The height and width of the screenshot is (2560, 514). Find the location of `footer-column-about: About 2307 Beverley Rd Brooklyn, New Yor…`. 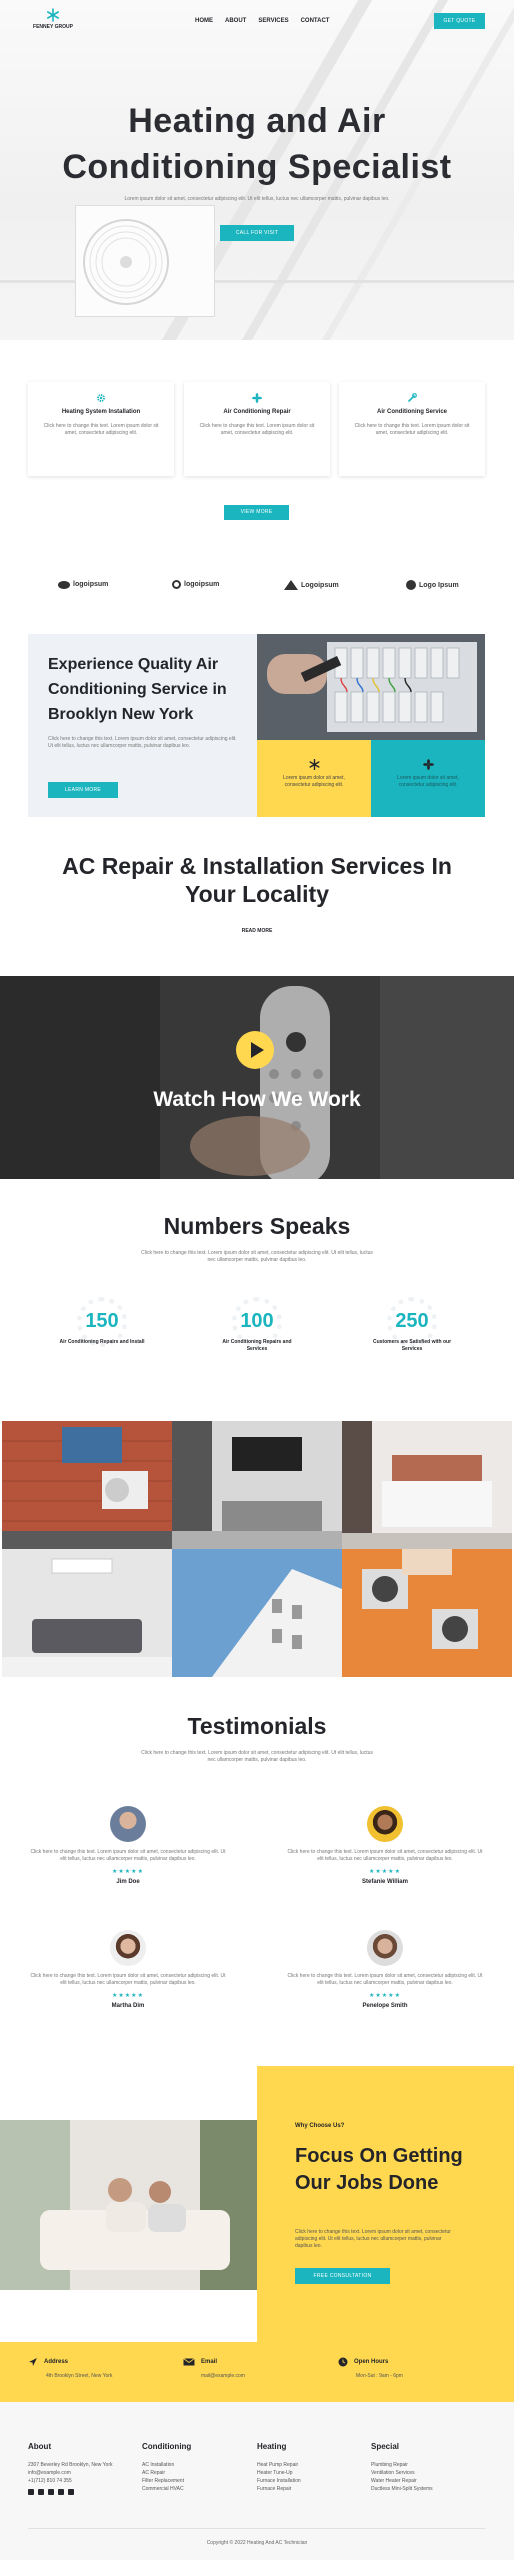

footer-column-about: About 2307 Beverley Rd Brooklyn, New Yor… is located at coordinates (78, 2470).